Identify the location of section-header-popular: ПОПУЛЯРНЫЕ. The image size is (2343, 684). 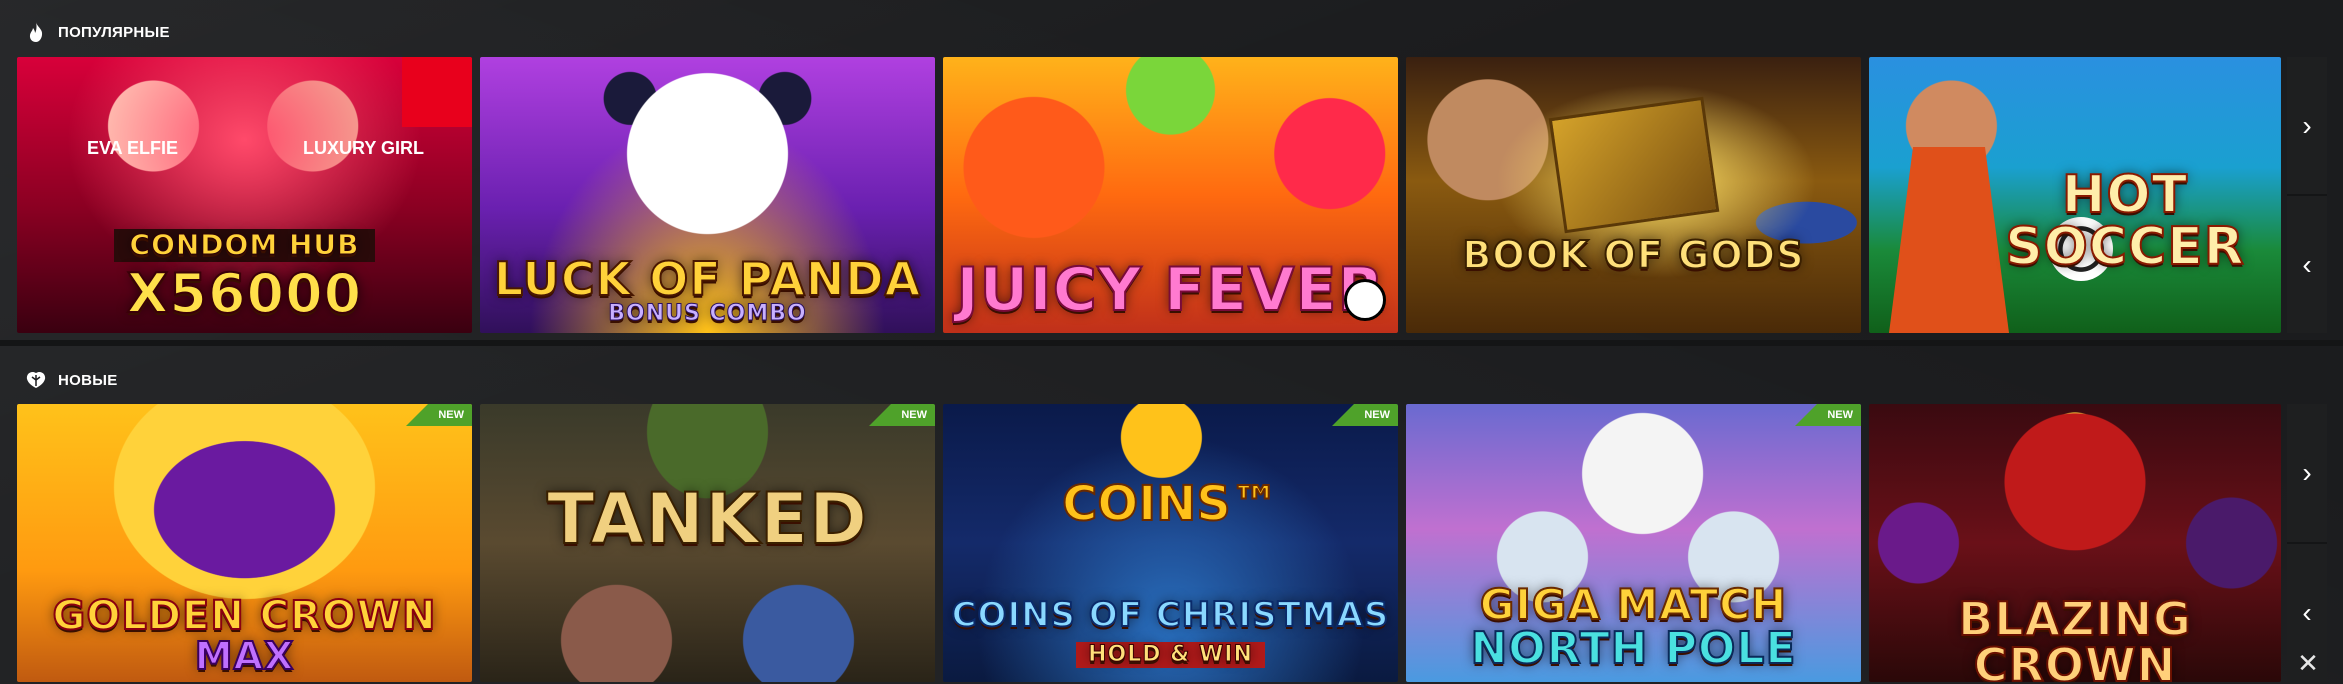
(98, 32).